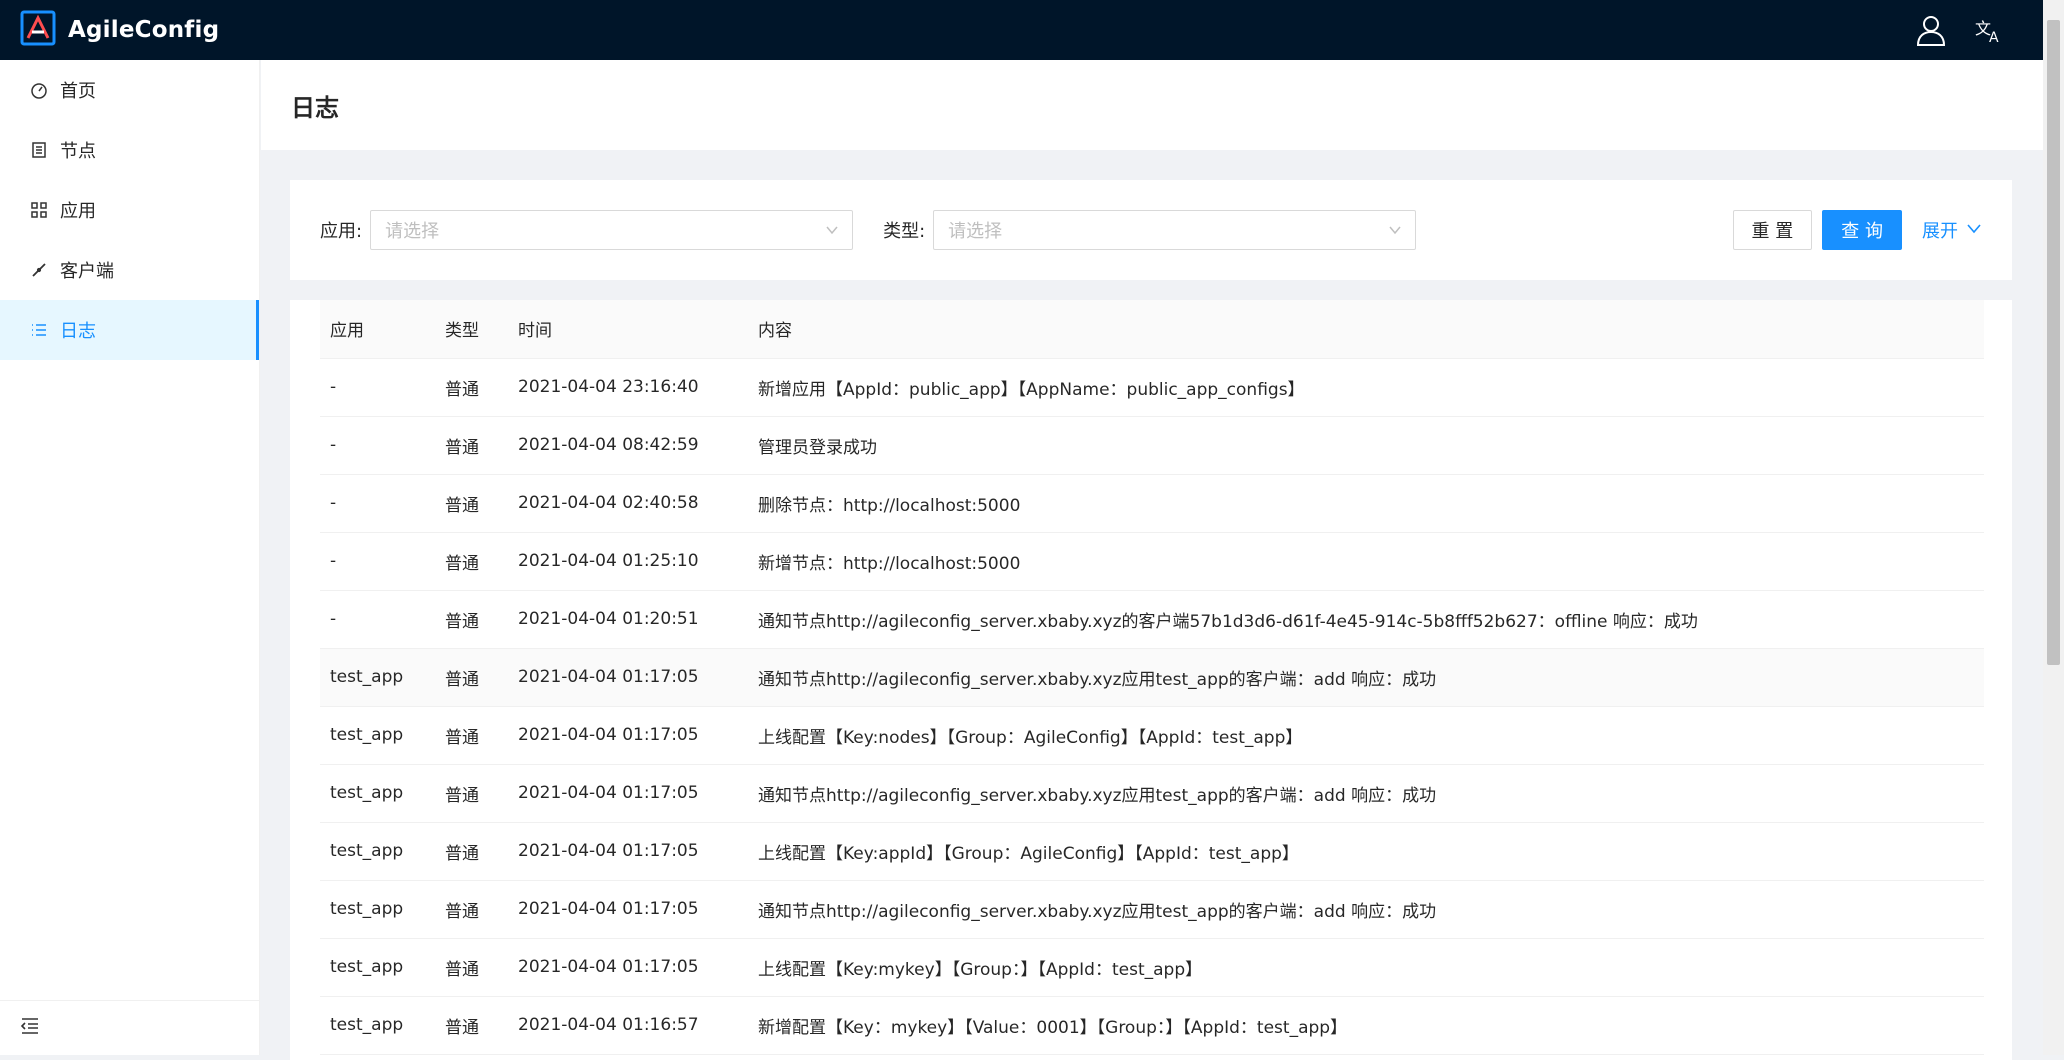 This screenshot has width=2064, height=1060. What do you see at coordinates (1366, 329) in the screenshot?
I see `column-header-content: 内容` at bounding box center [1366, 329].